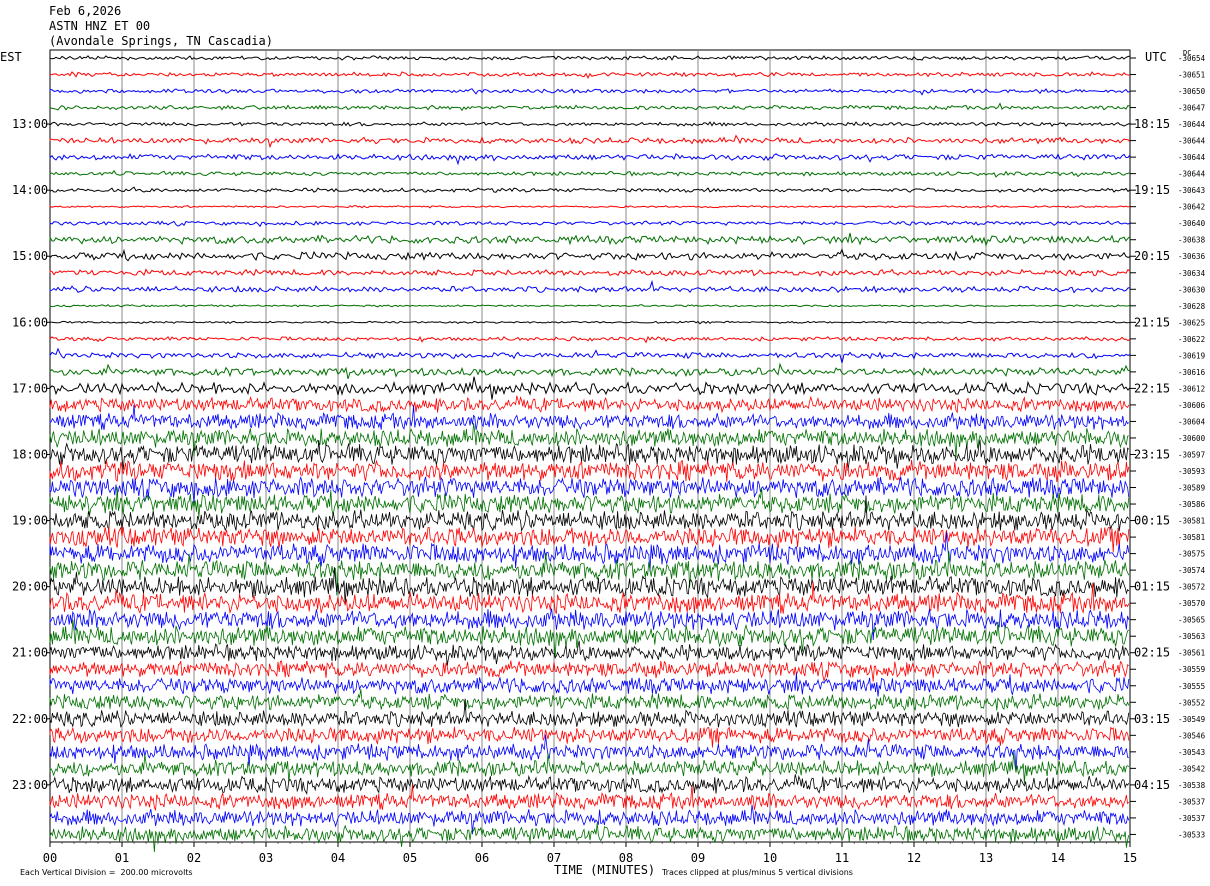 This screenshot has height=886, width=1210. Describe the element at coordinates (1192, 91) in the screenshot. I see `dc-offset-label: -30650` at that location.